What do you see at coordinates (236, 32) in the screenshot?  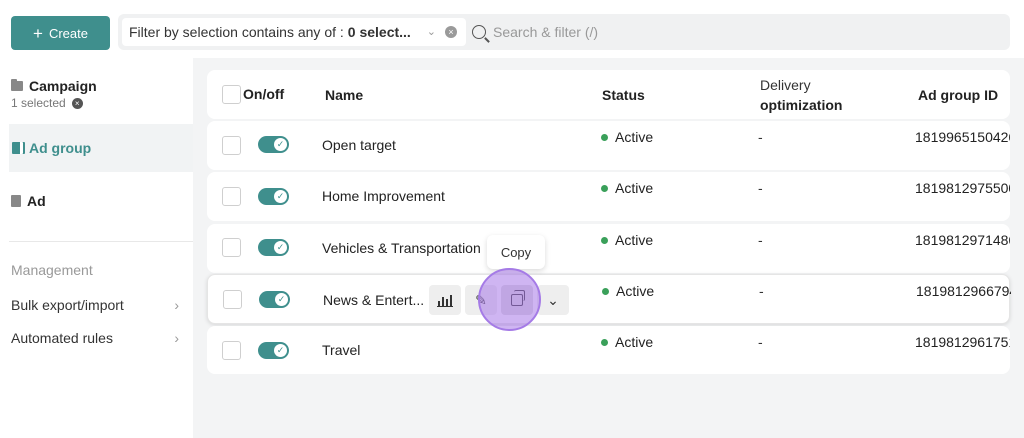 I see `filter-prefix: Filter by selection contains any of :` at bounding box center [236, 32].